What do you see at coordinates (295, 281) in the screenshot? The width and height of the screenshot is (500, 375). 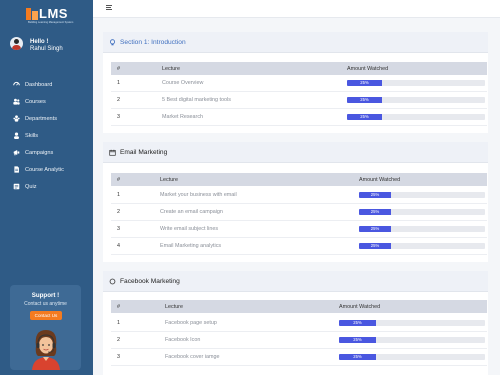 I see `section-header: Facebook Marketing` at bounding box center [295, 281].